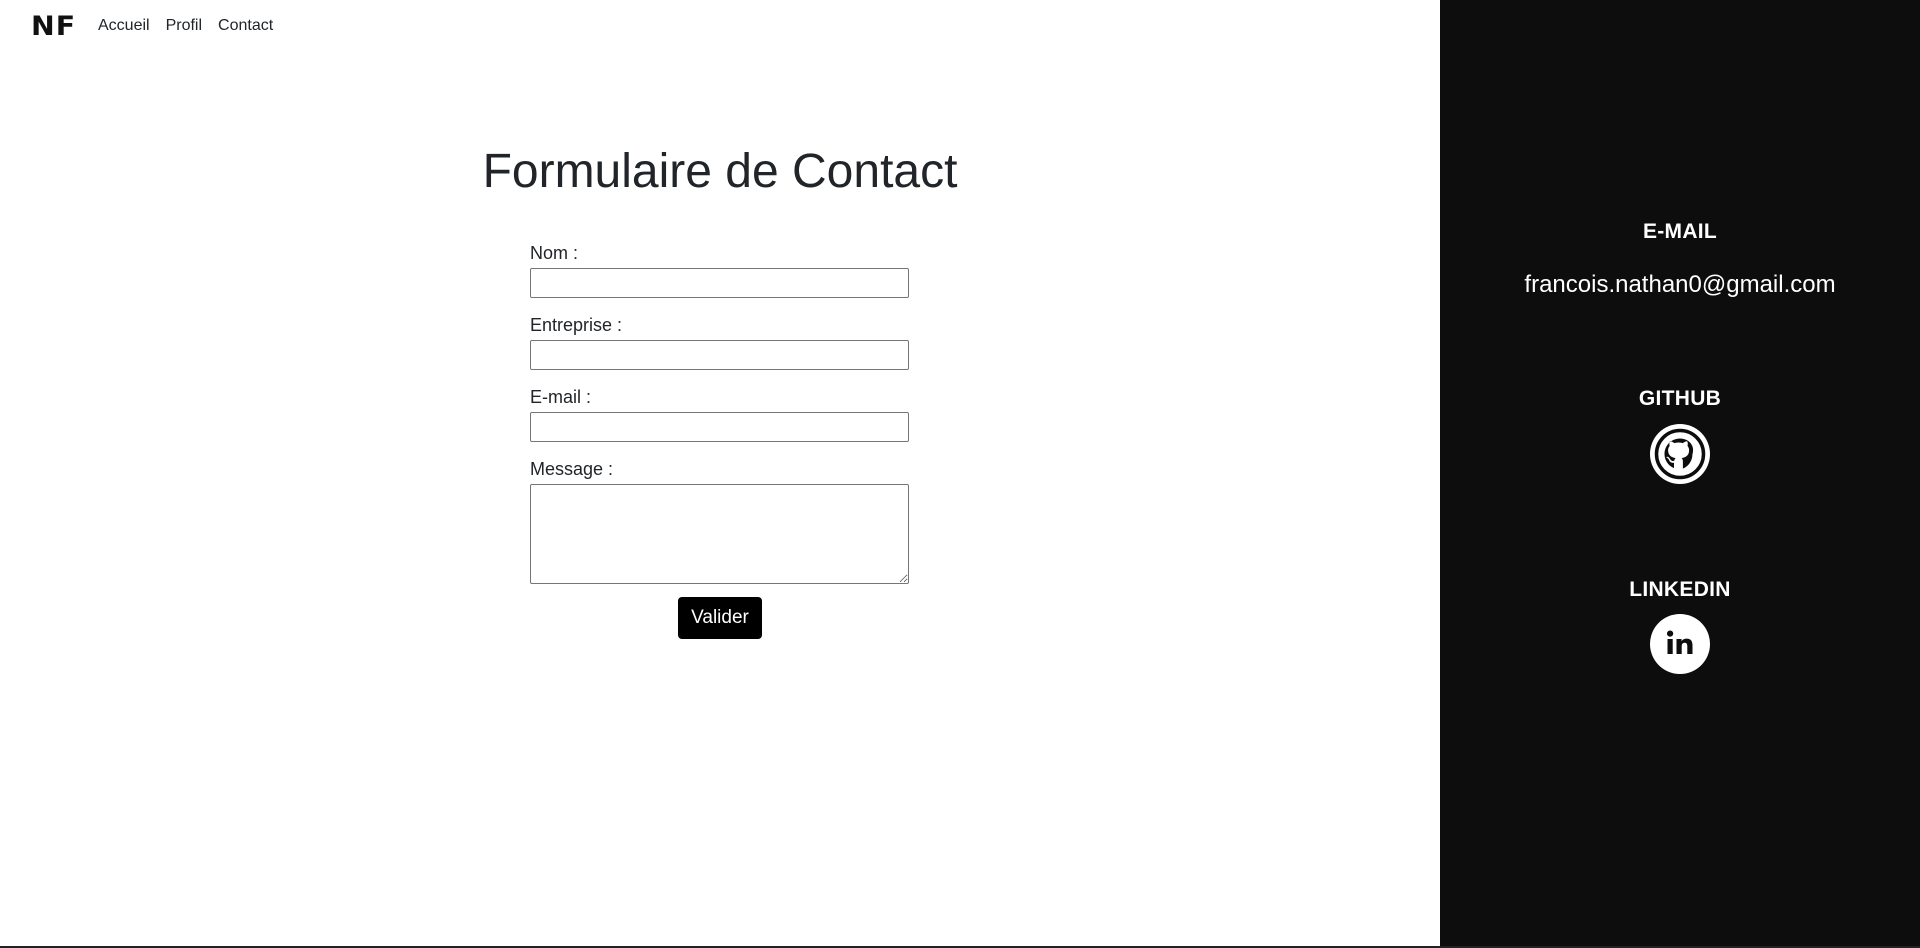 Image resolution: width=1920 pixels, height=948 pixels. I want to click on submit-button: Valider, so click(720, 618).